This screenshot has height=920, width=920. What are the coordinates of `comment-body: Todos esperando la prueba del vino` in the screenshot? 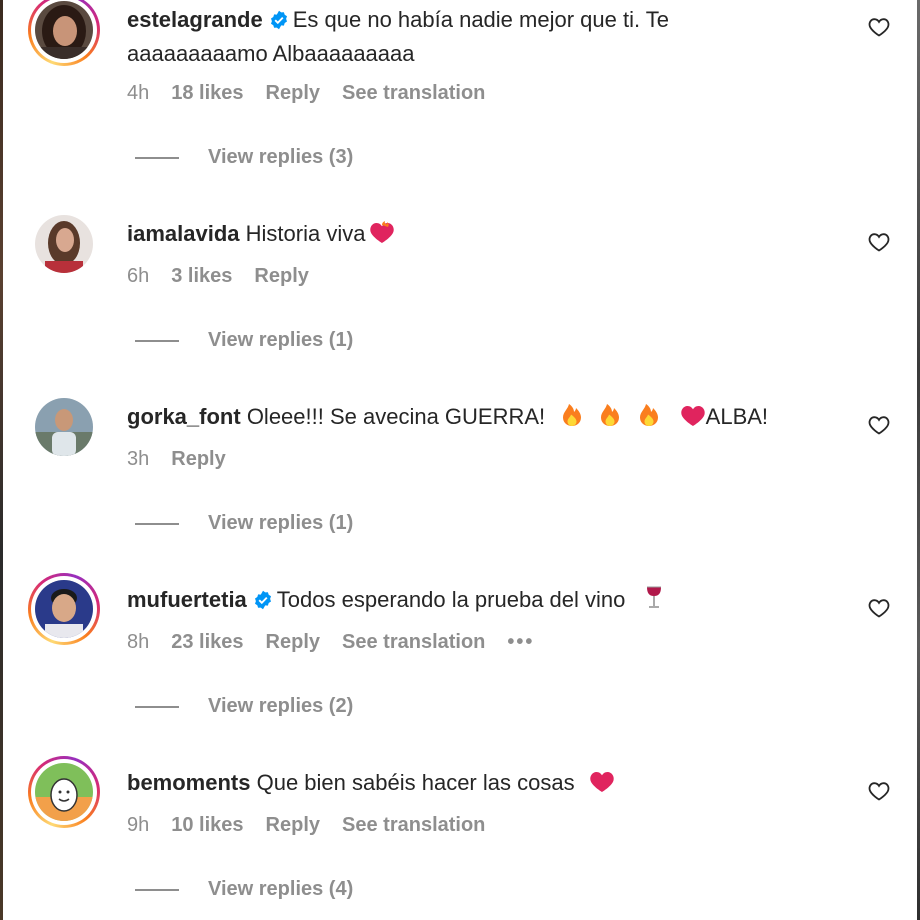 It's located at (451, 599).